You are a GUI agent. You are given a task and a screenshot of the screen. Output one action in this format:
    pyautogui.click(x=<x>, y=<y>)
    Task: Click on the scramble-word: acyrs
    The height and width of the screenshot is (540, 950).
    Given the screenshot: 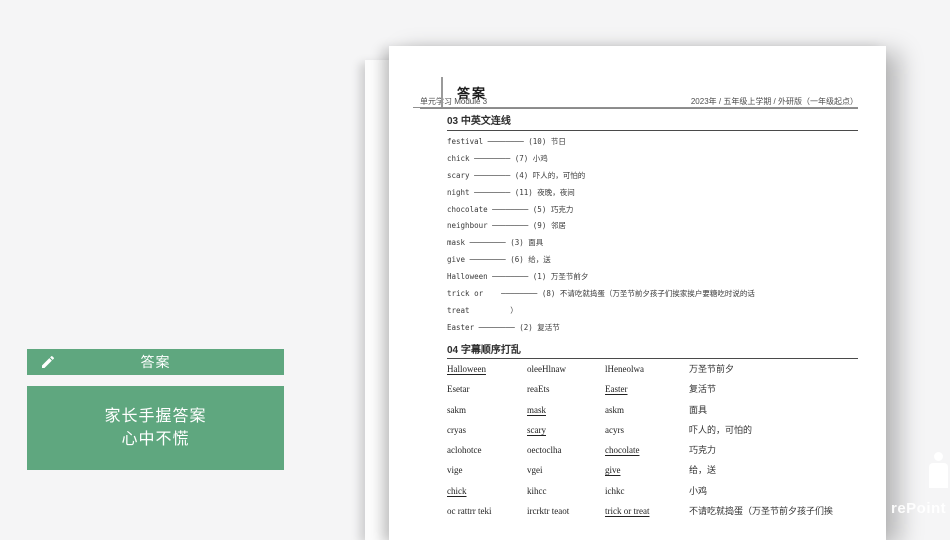 What is the action you would take?
    pyautogui.click(x=614, y=429)
    